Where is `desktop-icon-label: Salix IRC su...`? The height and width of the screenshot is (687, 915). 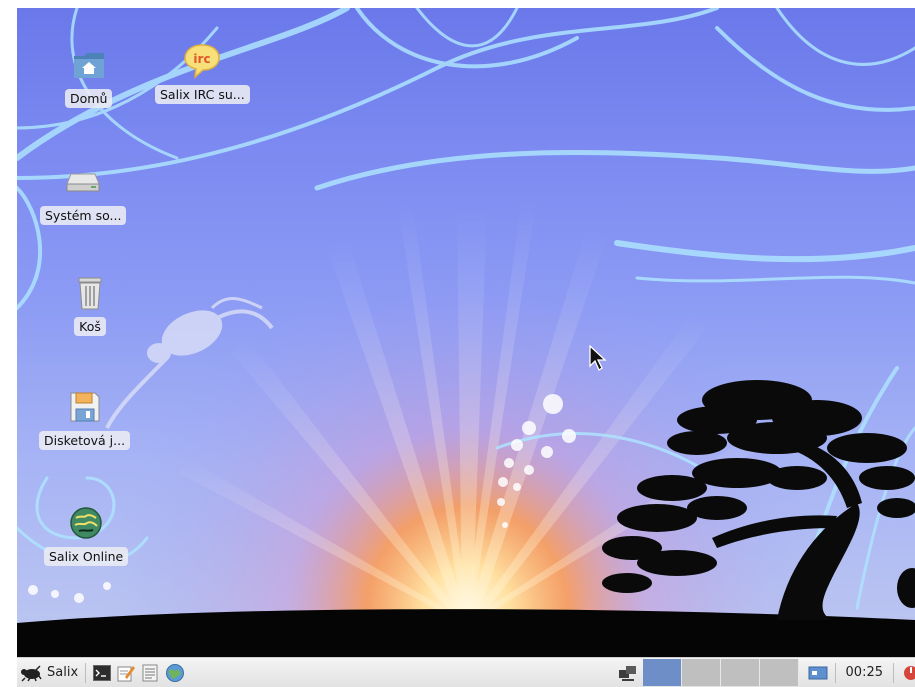
desktop-icon-label: Salix IRC su... is located at coordinates (202, 94).